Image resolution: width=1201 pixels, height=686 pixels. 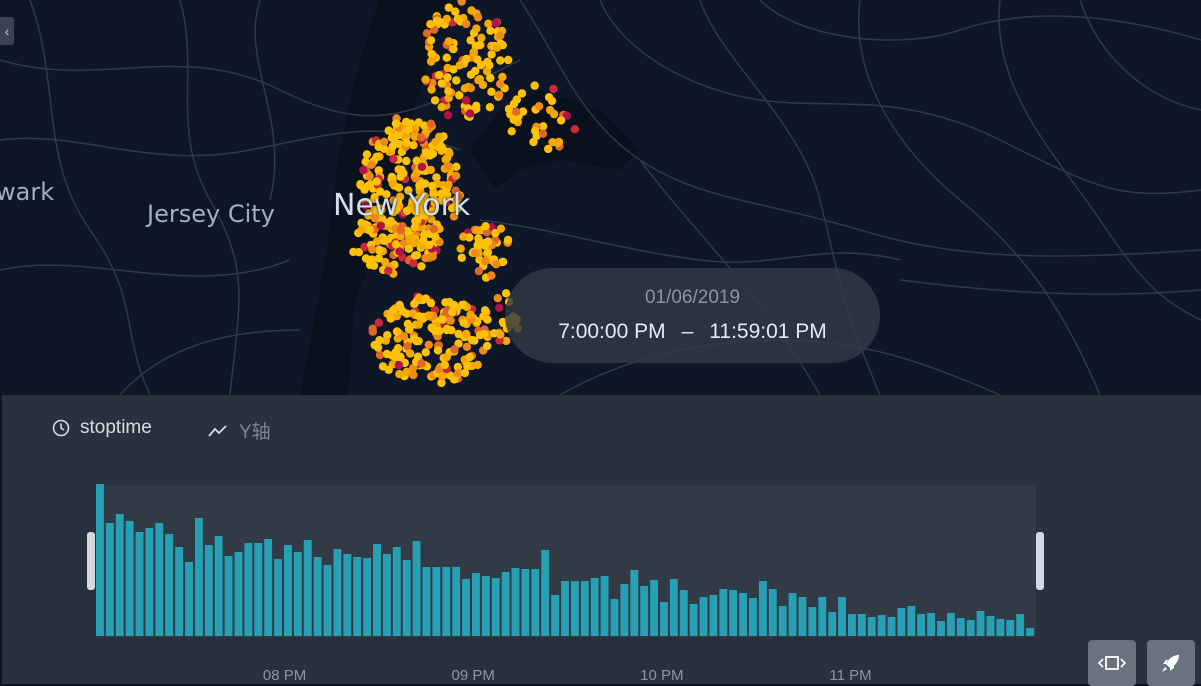 What do you see at coordinates (91, 561) in the screenshot?
I see `range-handle-left` at bounding box center [91, 561].